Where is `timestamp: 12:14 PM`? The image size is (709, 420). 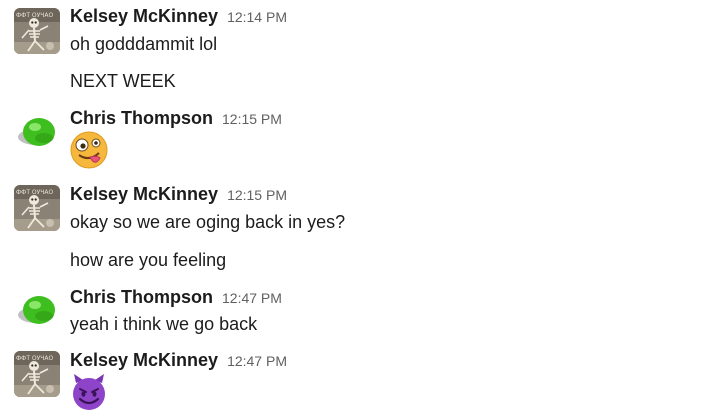
timestamp: 12:14 PM is located at coordinates (257, 17).